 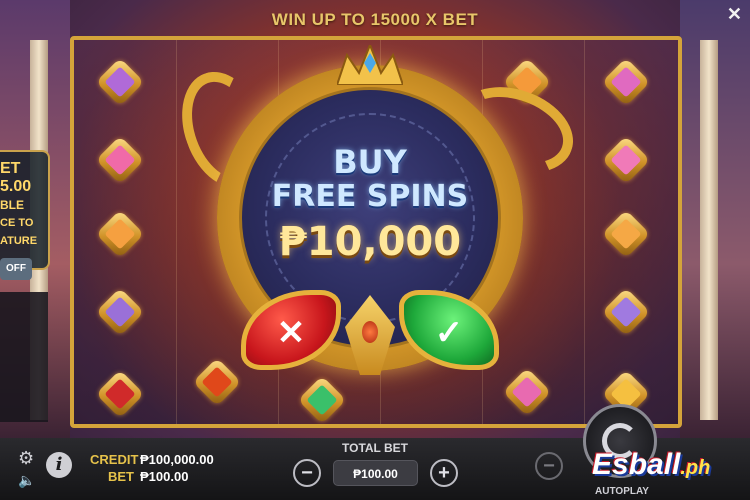 I want to click on watermark-suffix: .ph, so click(x=695, y=468).